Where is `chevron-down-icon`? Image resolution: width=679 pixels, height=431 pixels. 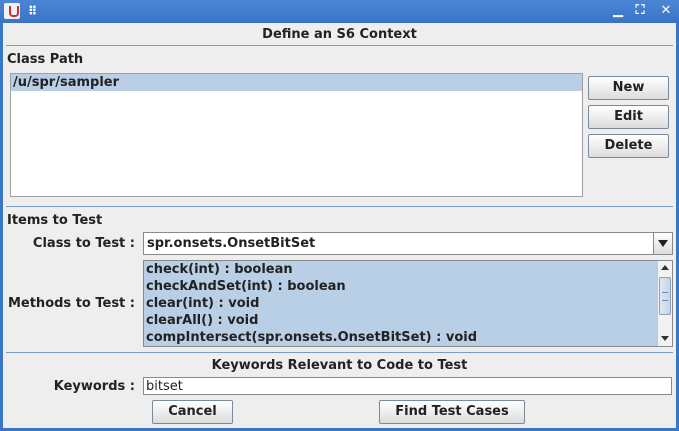
chevron-down-icon is located at coordinates (662, 243).